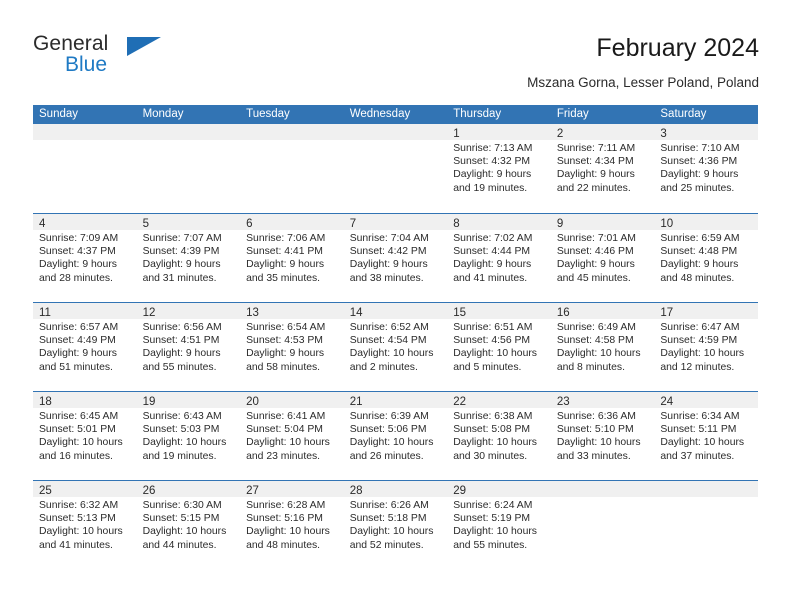  What do you see at coordinates (286, 327) in the screenshot?
I see `sunrise-text: Sunrise: 6:54 AM` at bounding box center [286, 327].